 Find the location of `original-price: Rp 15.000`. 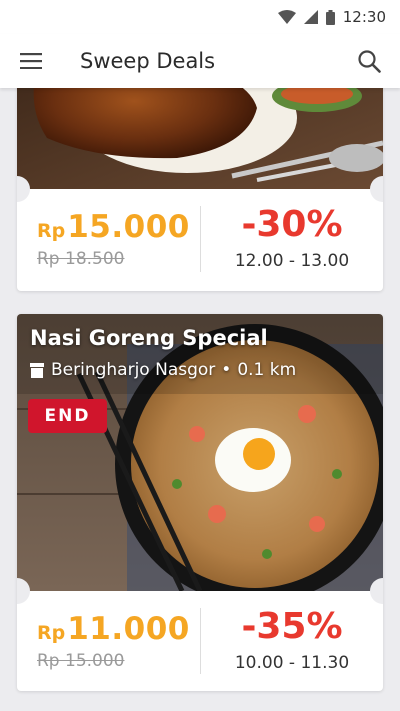

original-price: Rp 15.000 is located at coordinates (81, 661).